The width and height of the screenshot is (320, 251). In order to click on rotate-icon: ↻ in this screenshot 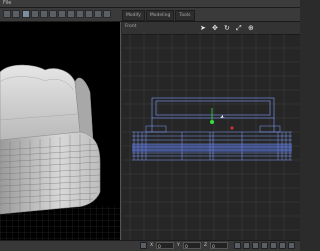, I will do `click(227, 28)`.